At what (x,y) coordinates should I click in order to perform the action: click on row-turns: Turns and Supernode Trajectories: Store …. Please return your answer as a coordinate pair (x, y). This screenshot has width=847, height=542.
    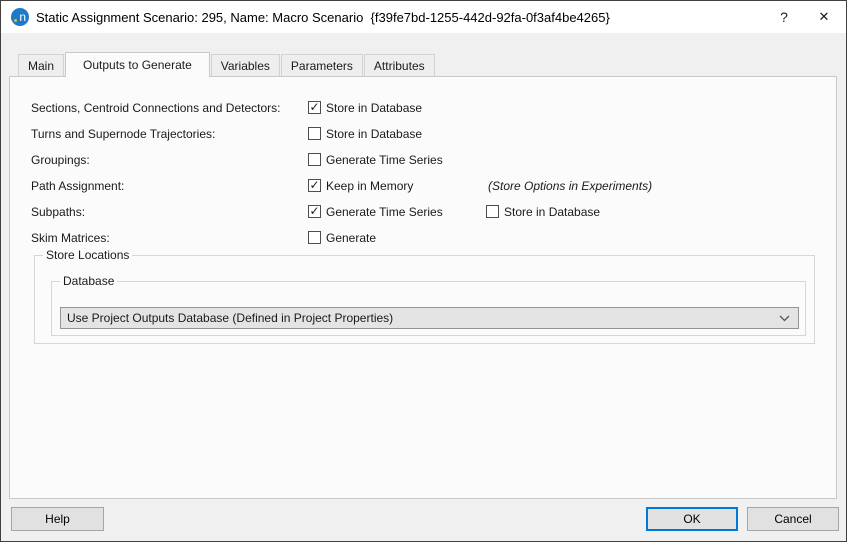
    Looking at the image, I should click on (429, 133).